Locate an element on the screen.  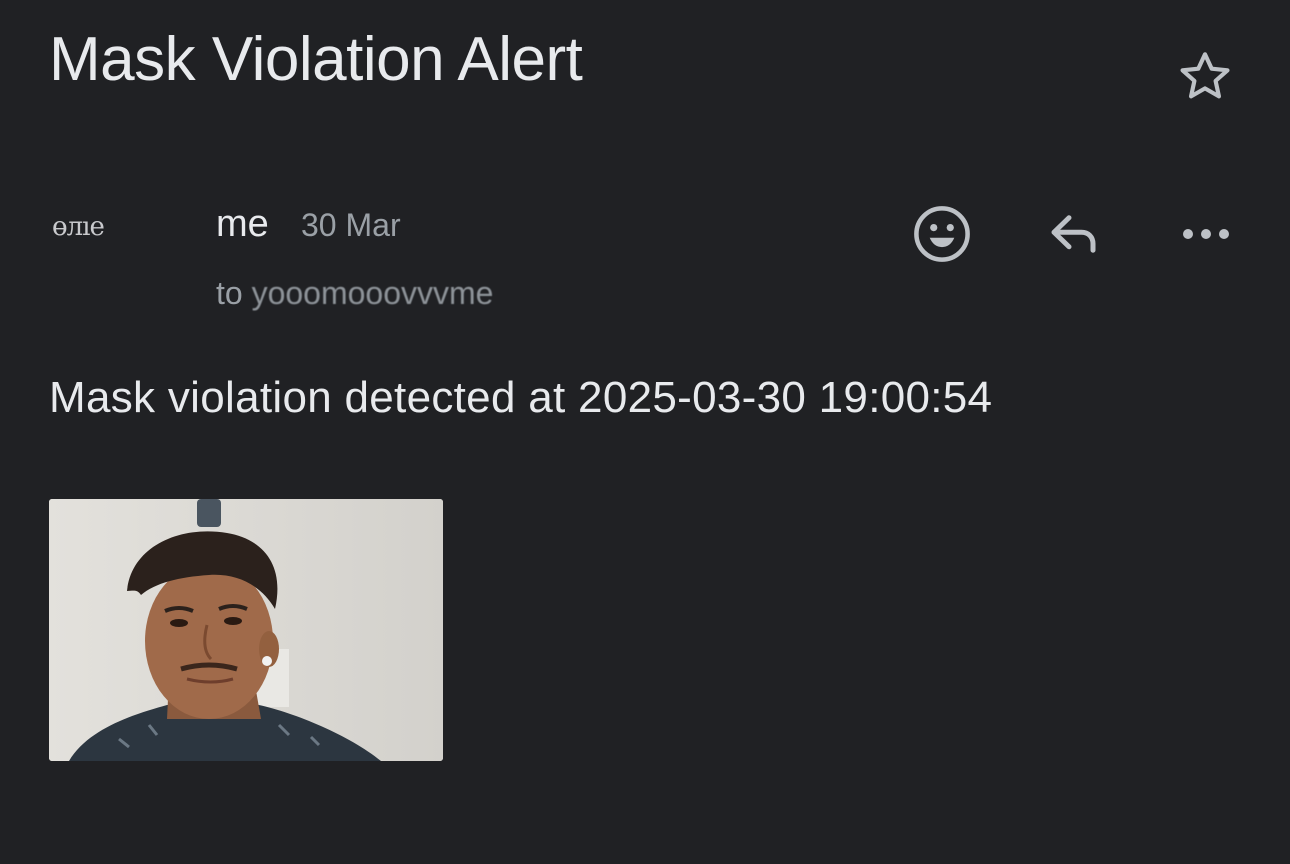
attachment-image is located at coordinates (246, 630).